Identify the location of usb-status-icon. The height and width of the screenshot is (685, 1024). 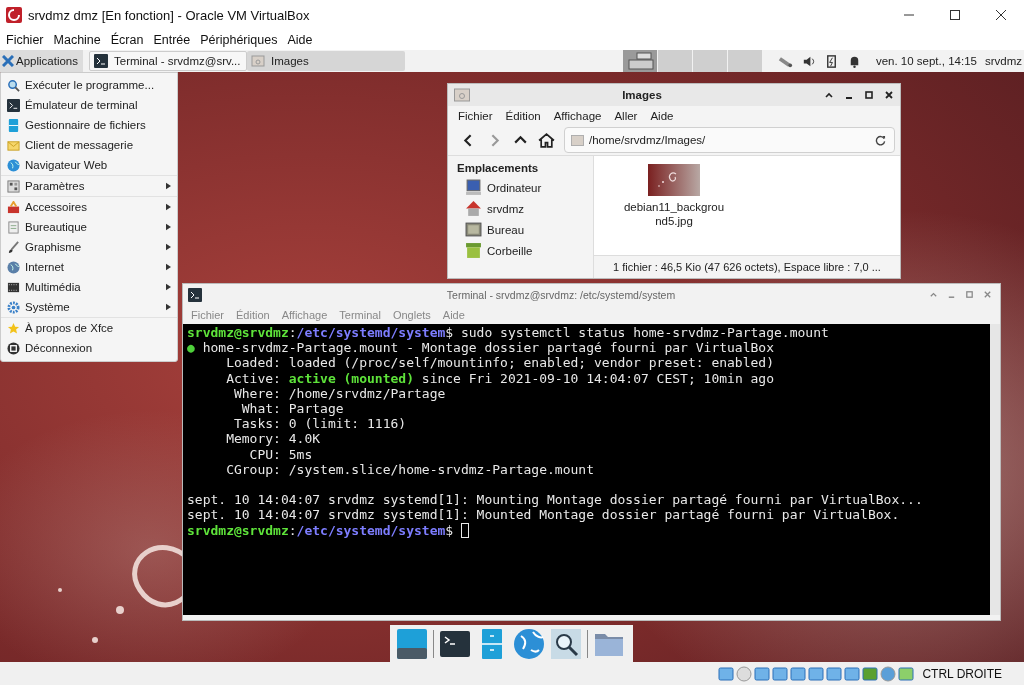
(798, 673).